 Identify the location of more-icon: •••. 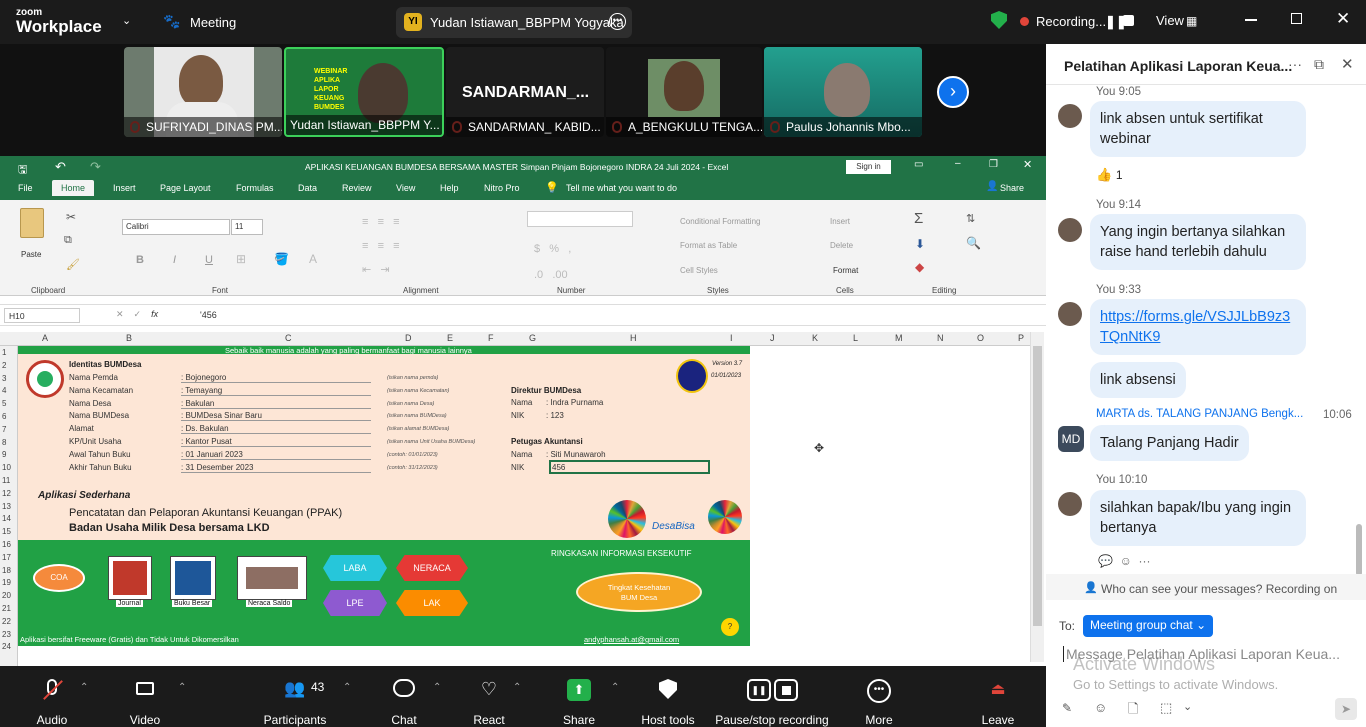
(879, 691).